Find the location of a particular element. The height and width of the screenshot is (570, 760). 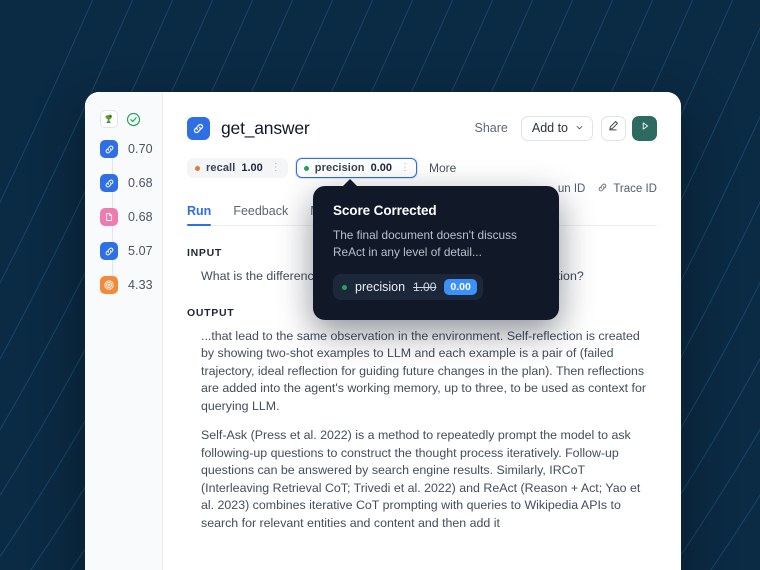

metric-chips: recall 1.00 ⋮ precision 0.00 ⋮ More is located at coordinates (422, 168).